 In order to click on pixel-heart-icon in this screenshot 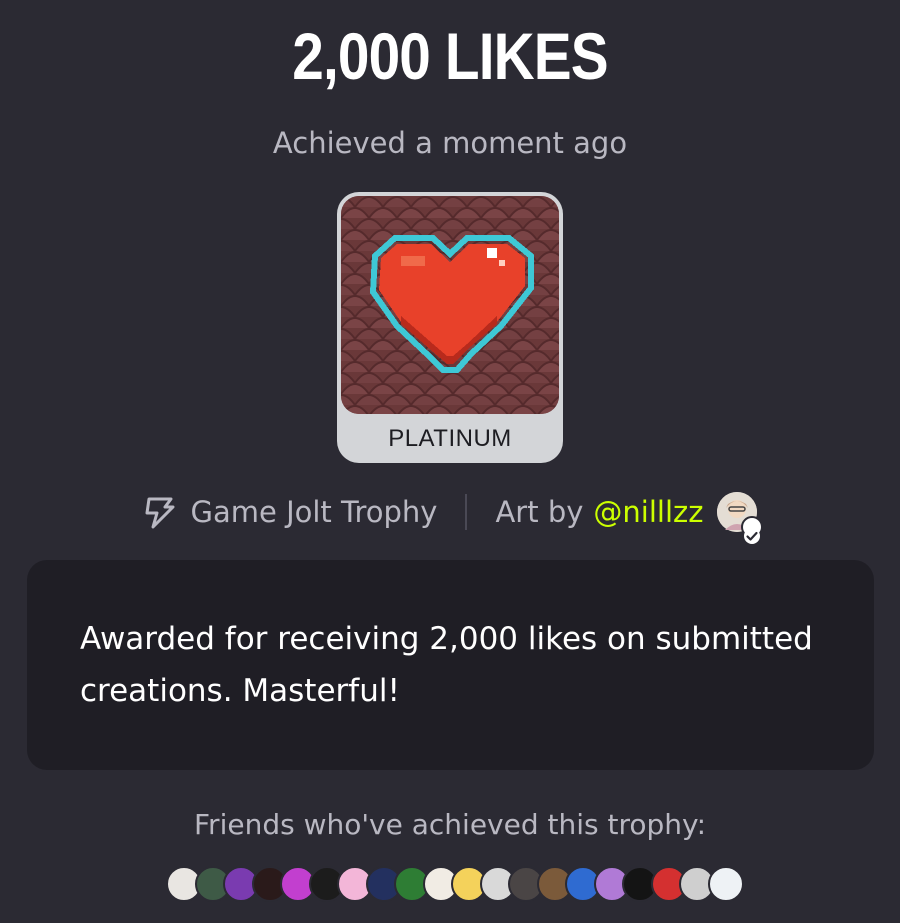, I will do `click(450, 305)`.